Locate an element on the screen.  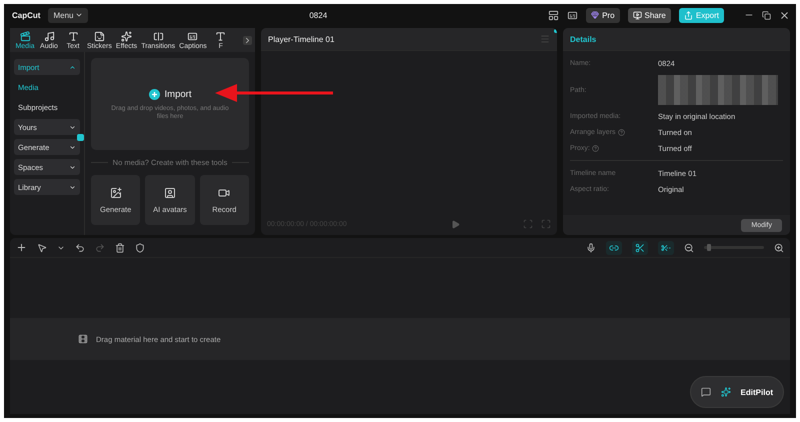
avatar-icon is located at coordinates (170, 192).